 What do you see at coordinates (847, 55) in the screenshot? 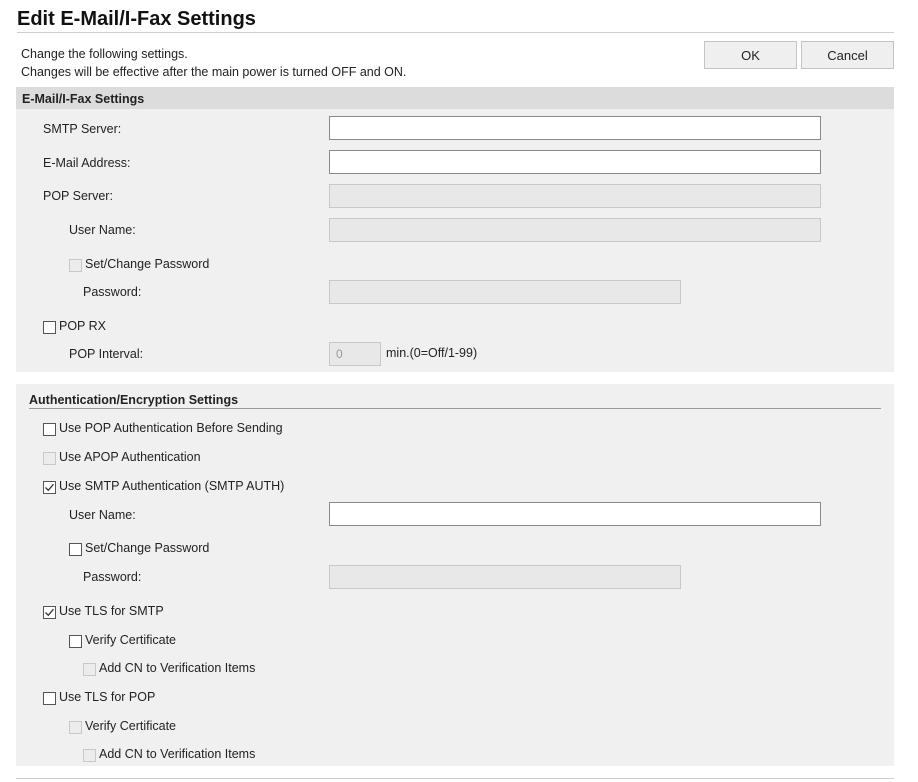
I see `cancel-button: Cancel` at bounding box center [847, 55].